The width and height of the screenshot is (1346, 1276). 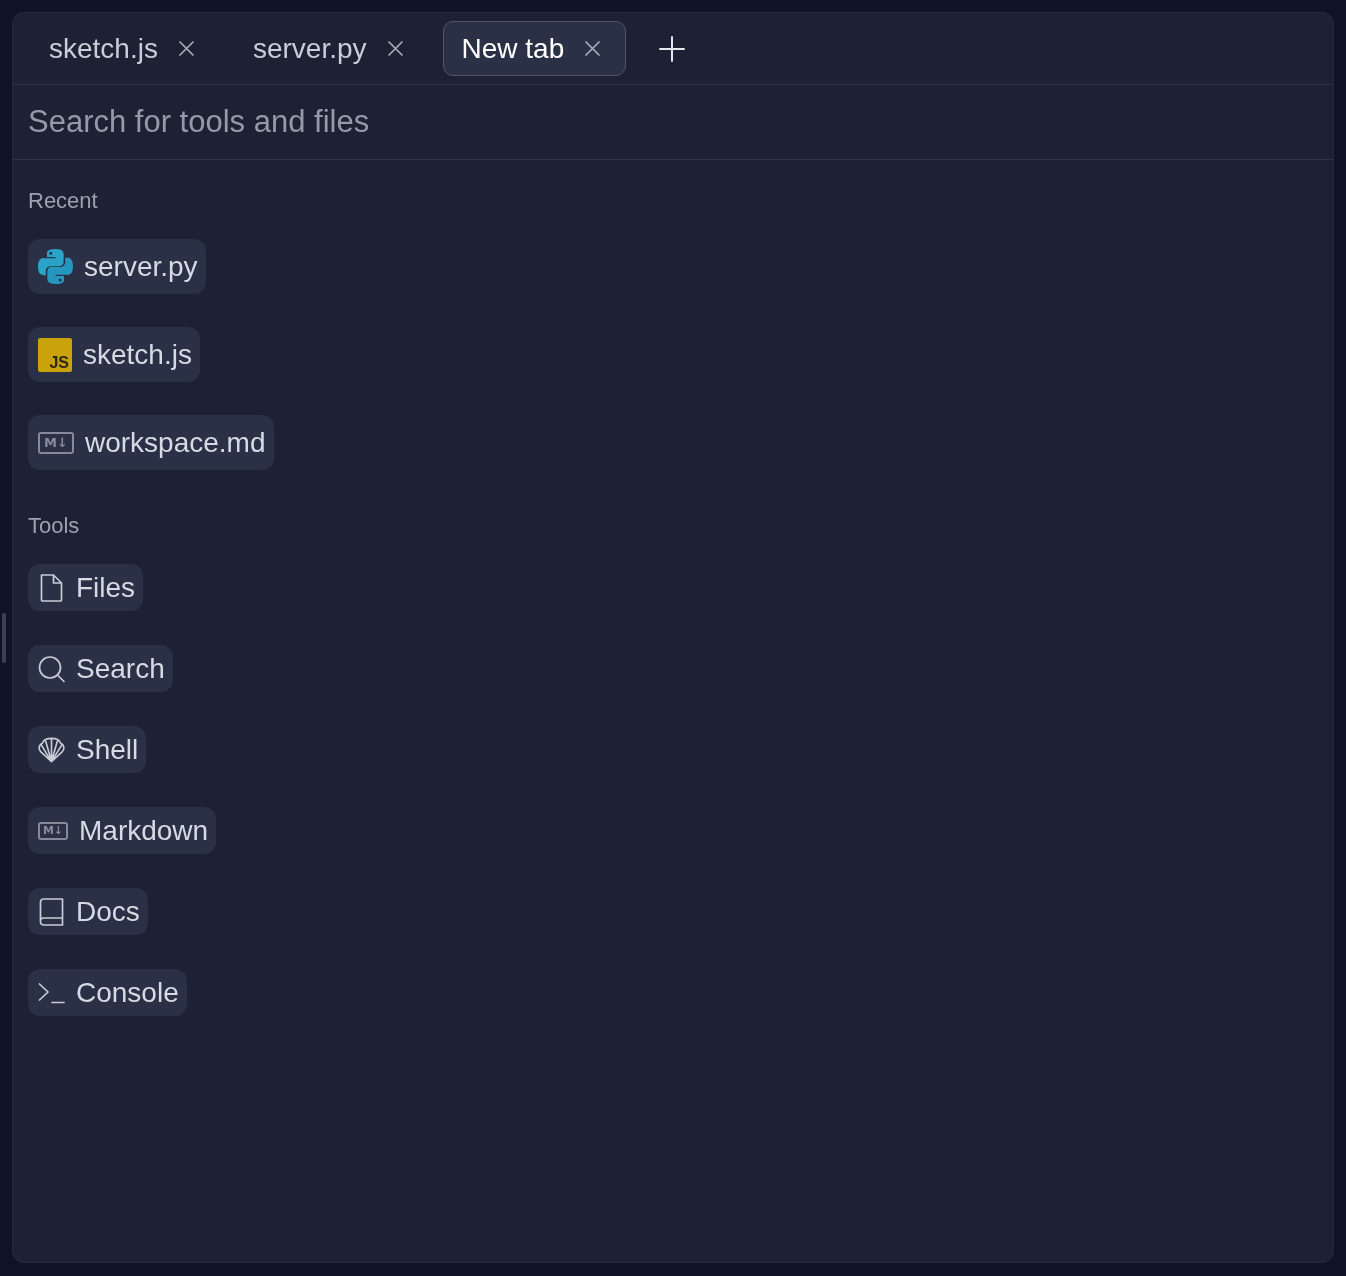 I want to click on tool-item: Search, so click(x=100, y=668).